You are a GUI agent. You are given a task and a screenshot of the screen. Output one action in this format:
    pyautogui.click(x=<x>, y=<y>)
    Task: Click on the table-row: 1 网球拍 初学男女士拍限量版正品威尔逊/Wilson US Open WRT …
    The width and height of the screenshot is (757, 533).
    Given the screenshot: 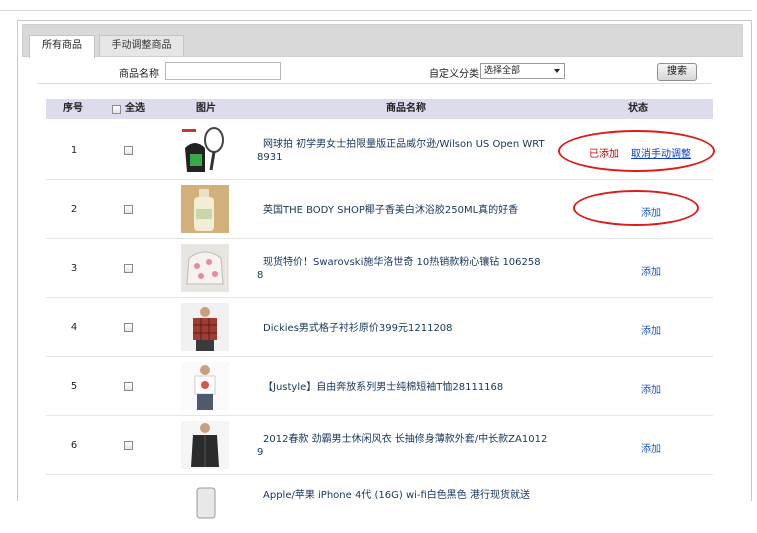 What is the action you would take?
    pyautogui.click(x=379, y=150)
    